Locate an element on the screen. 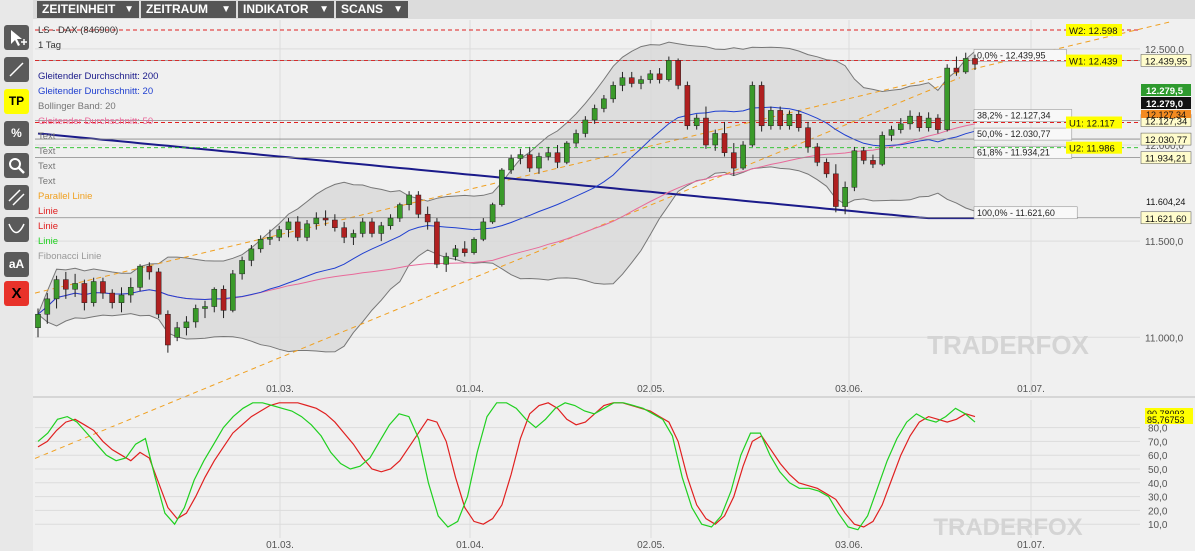 The image size is (1195, 551). level-label: W1: 12.439 is located at coordinates (1093, 62).